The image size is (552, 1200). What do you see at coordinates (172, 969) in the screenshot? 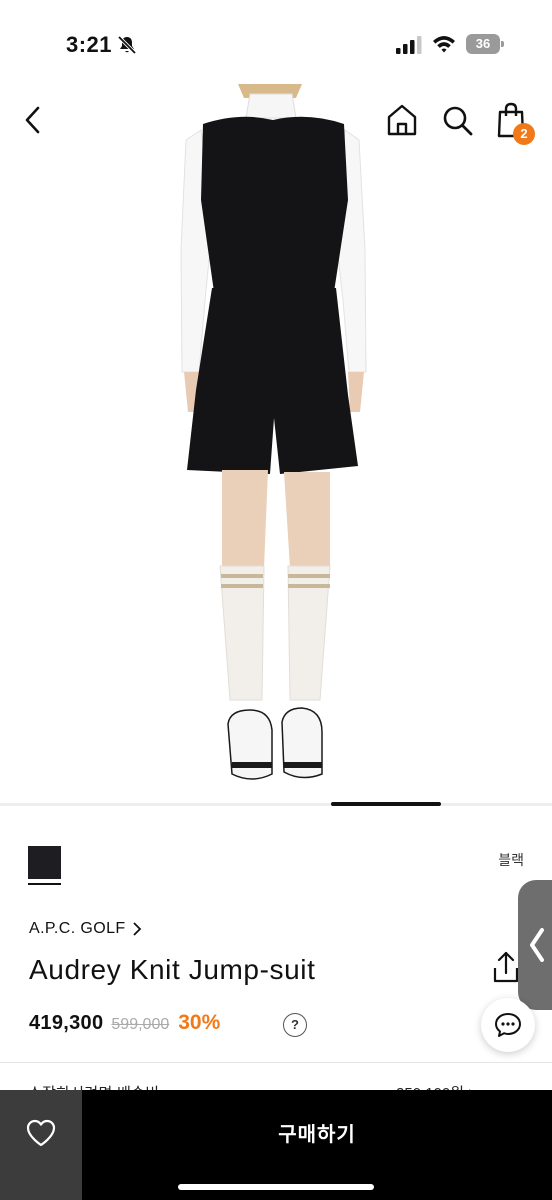
I see `product-title: Audrey Knit Jump-suit` at bounding box center [172, 969].